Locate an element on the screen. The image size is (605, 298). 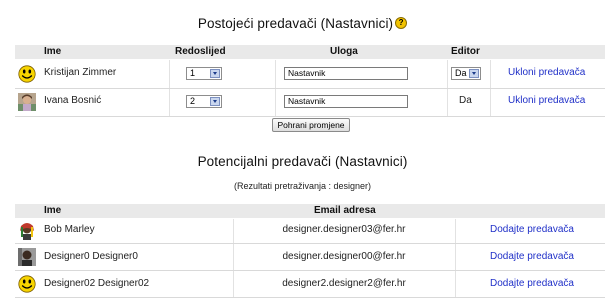
order-value: 2 is located at coordinates (193, 101).